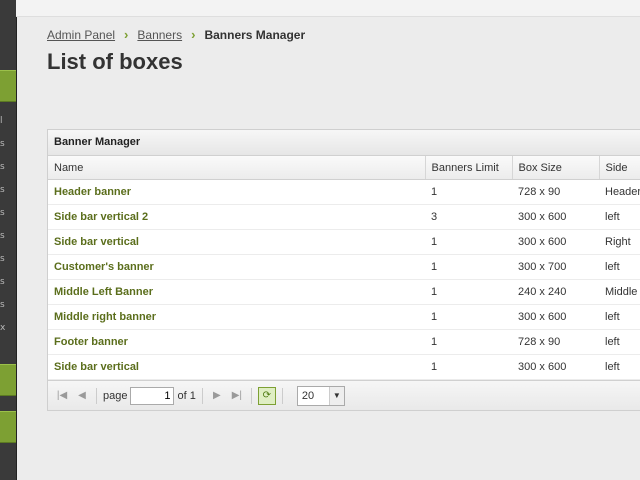 This screenshot has width=640, height=480. What do you see at coordinates (8, 86) in the screenshot?
I see `sidebar-active-tab` at bounding box center [8, 86].